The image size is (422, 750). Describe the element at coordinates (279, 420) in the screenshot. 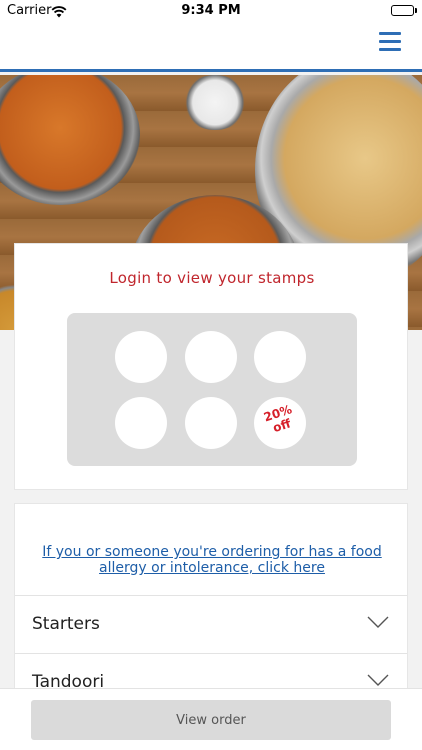

I see `reward-label: 20% off` at that location.